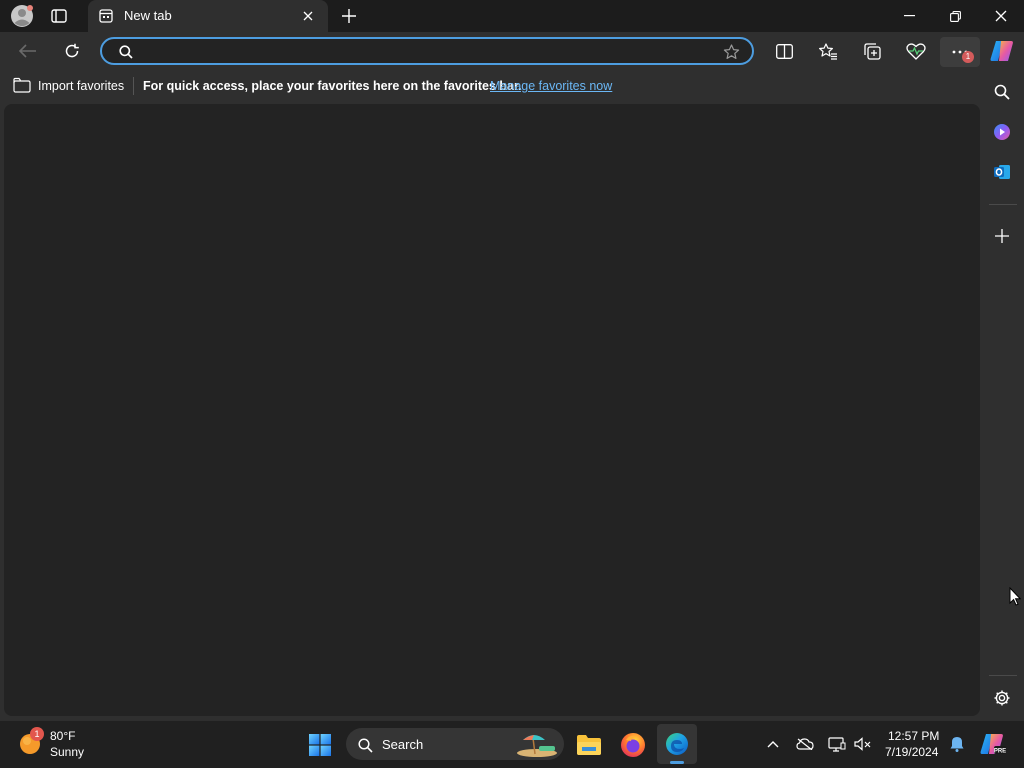 This screenshot has width=1024, height=768. I want to click on chevron-up-icon, so click(773, 744).